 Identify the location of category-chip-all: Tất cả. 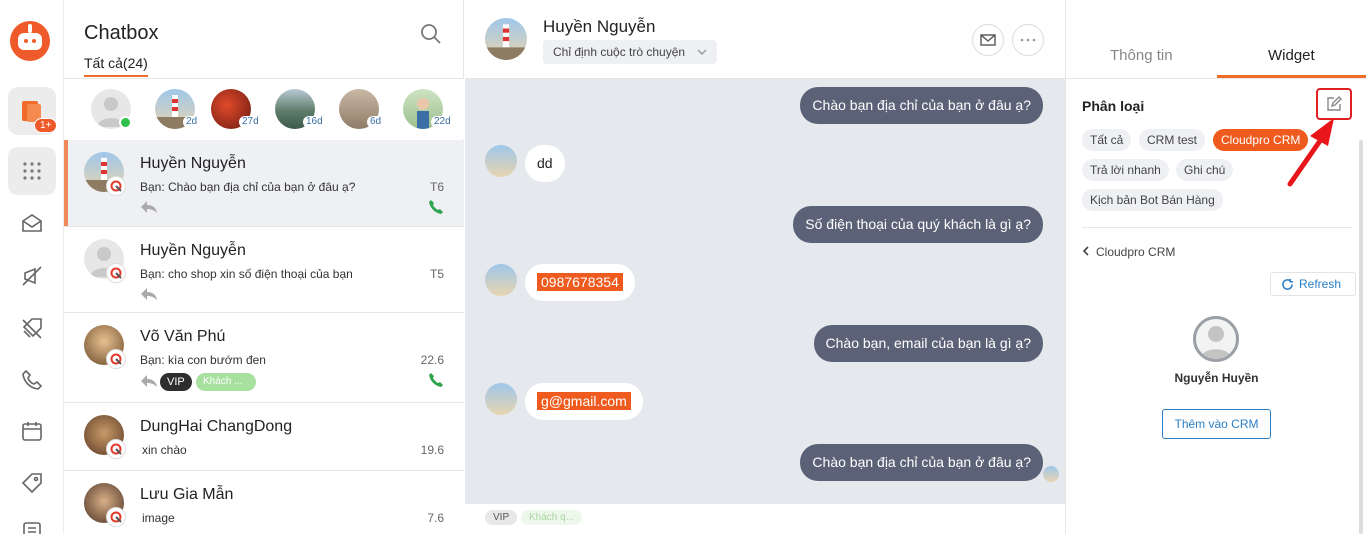
(1107, 140).